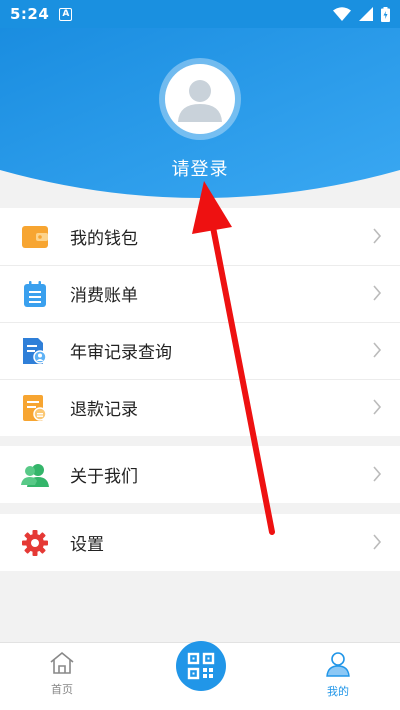 Image resolution: width=400 pixels, height=710 pixels. Describe the element at coordinates (200, 293) in the screenshot. I see `menu-item-bill: 消费账单` at that location.